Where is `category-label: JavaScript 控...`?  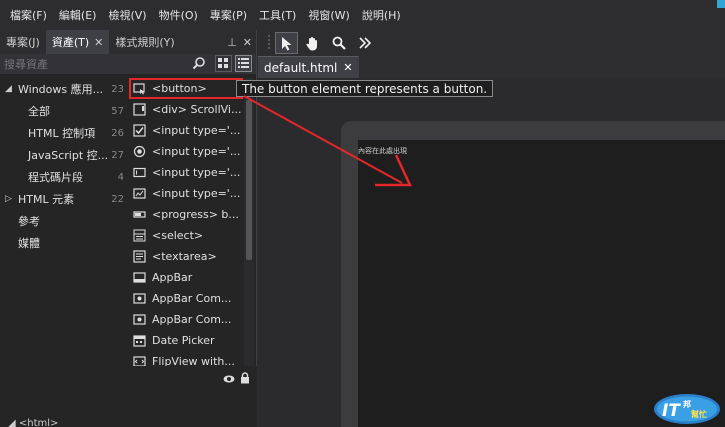
category-label: JavaScript 控... is located at coordinates (68, 155).